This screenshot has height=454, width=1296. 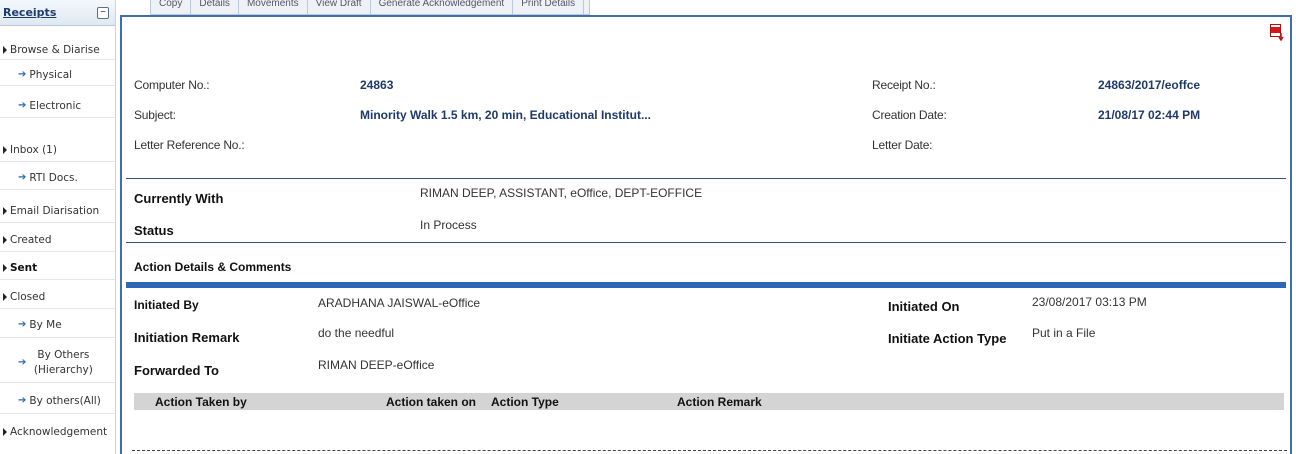 What do you see at coordinates (187, 337) in the screenshot?
I see `initiation-remark-label: Initiation Remark` at bounding box center [187, 337].